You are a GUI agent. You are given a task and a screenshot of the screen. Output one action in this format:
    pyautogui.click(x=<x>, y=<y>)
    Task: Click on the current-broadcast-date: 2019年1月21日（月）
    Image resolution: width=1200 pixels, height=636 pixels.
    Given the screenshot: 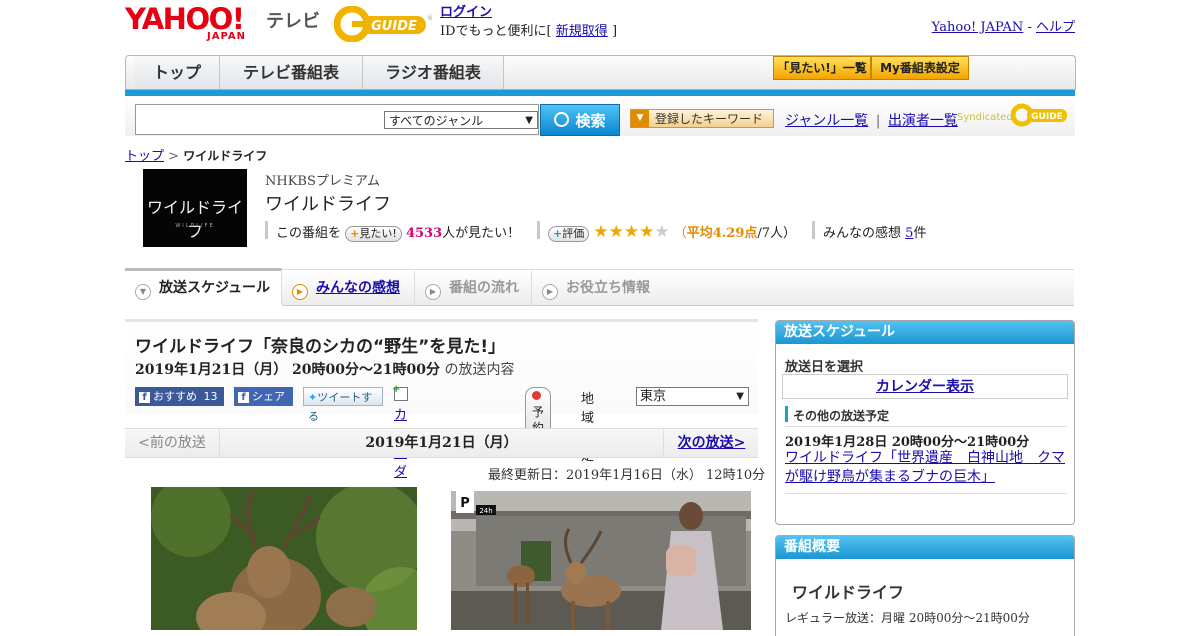 What is the action you would take?
    pyautogui.click(x=441, y=443)
    